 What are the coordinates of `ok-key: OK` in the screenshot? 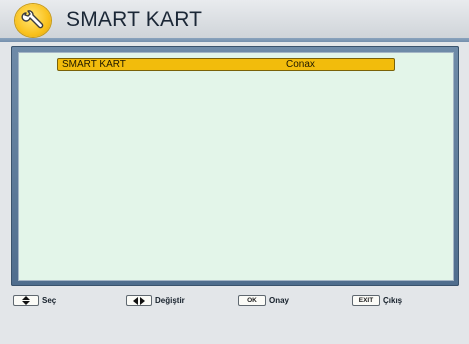 It's located at (252, 300).